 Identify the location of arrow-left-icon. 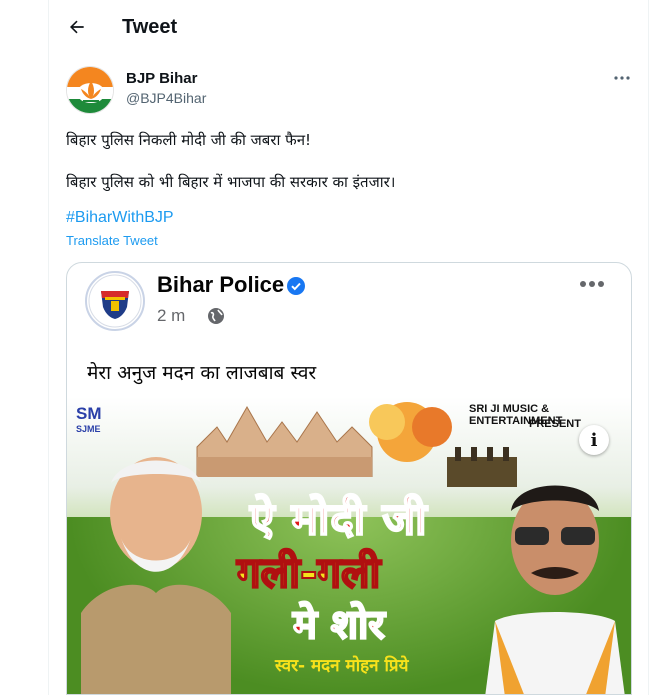
(77, 27).